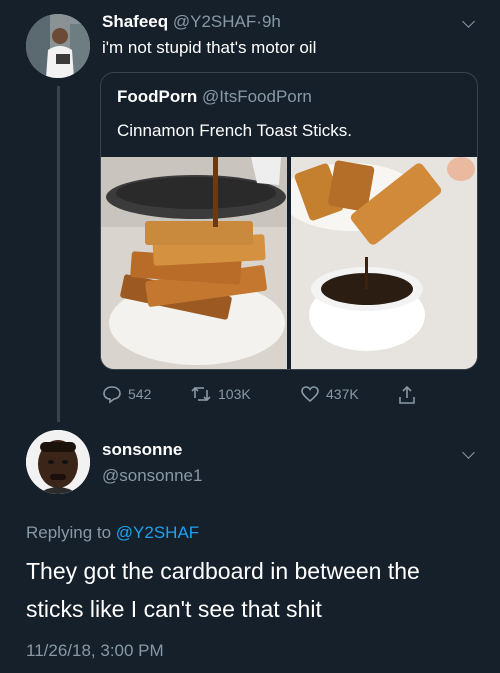 The image size is (500, 673). I want to click on reply-handle: @sonsonne1, so click(152, 476).